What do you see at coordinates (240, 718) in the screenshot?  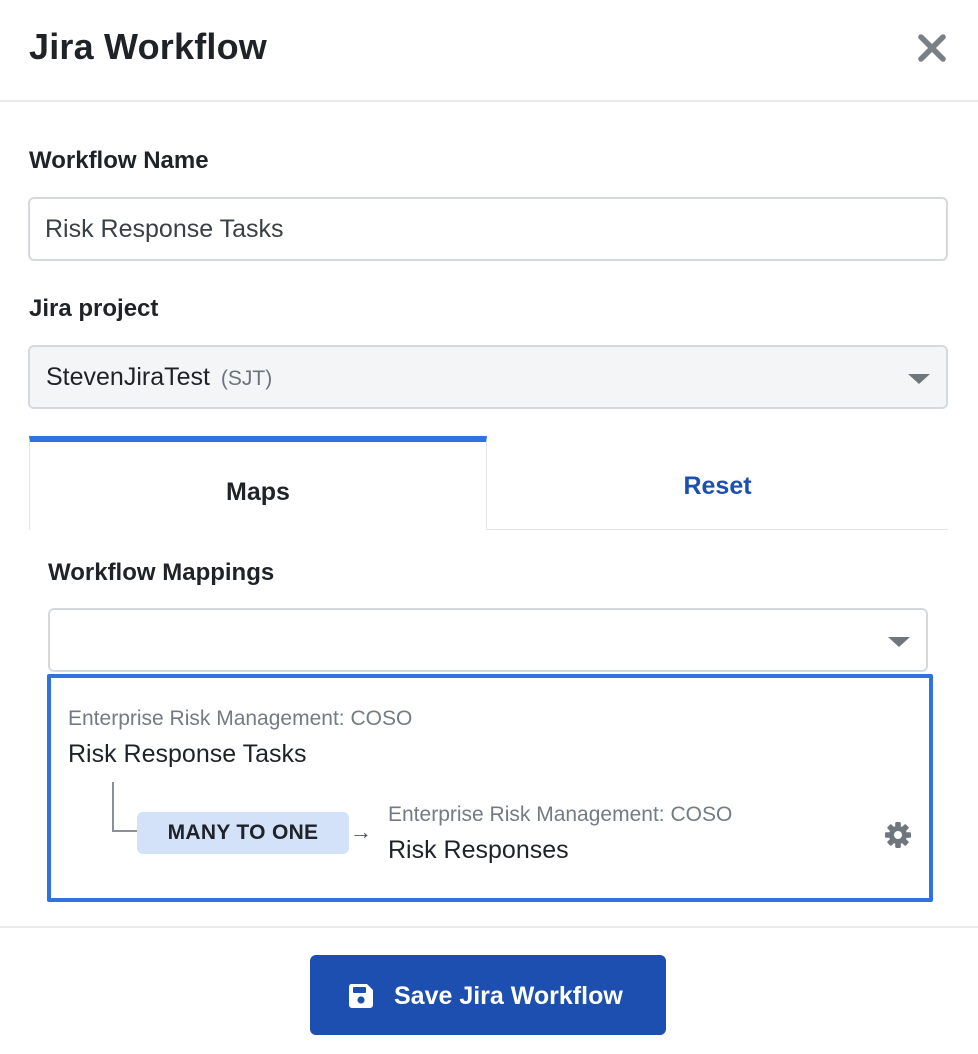 I see `source-category: Enterprise Risk Management: COSO` at bounding box center [240, 718].